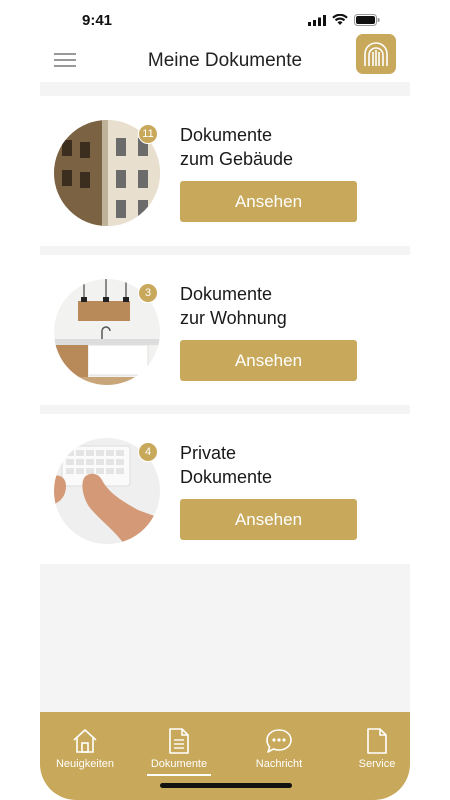  I want to click on app-header: Meine Dokumente, so click(225, 58).